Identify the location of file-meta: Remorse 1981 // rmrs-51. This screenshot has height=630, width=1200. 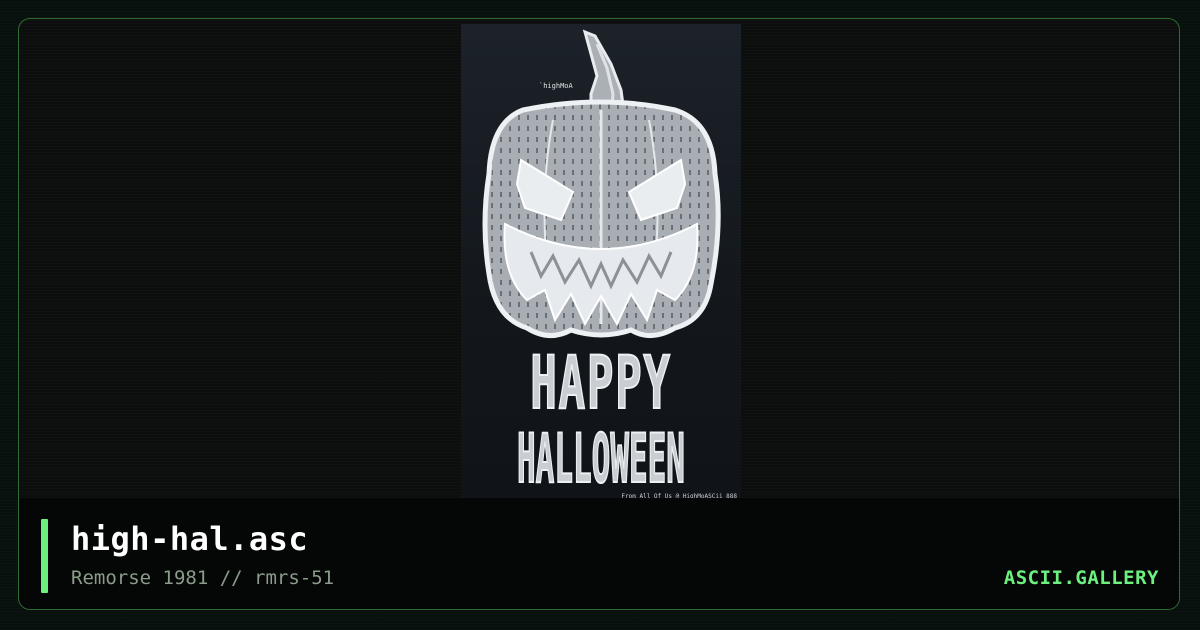
(203, 578).